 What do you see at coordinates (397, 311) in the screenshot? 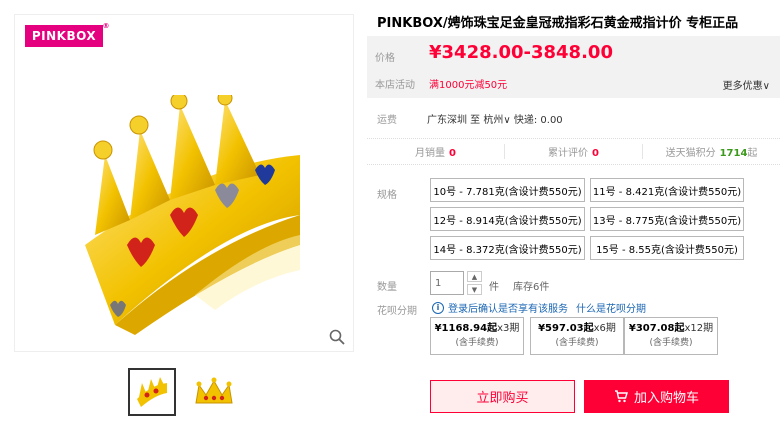
I see `installment-label: 花呗分期` at bounding box center [397, 311].